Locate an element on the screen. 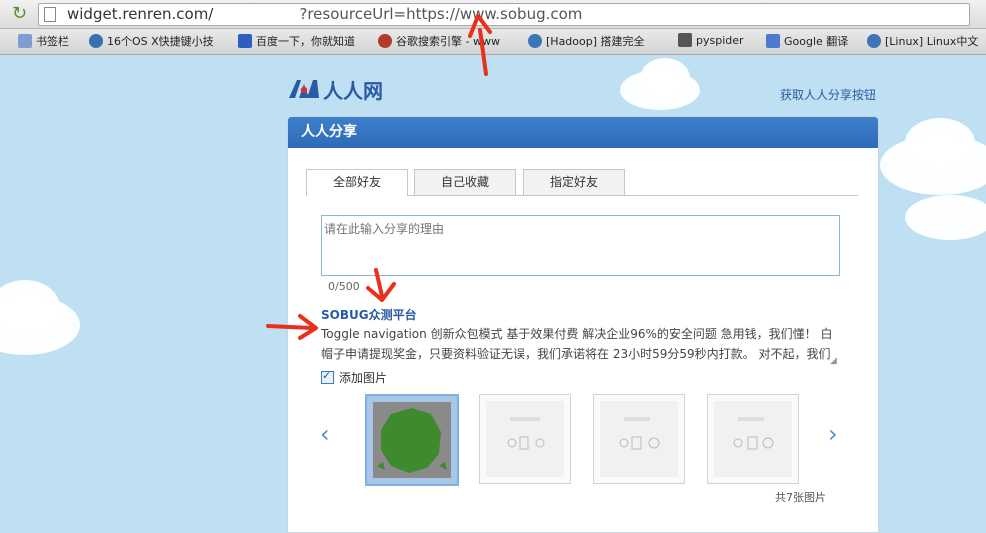 This screenshot has height=533, width=986. renren-logo-icon is located at coordinates (304, 89).